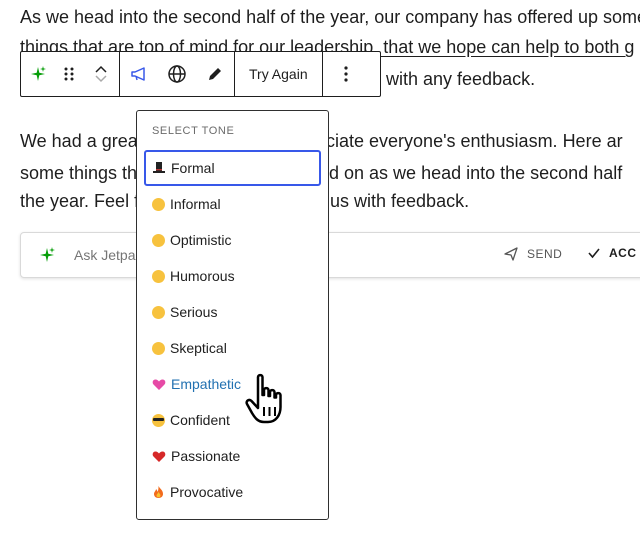 The height and width of the screenshot is (537, 640). I want to click on fire-icon, so click(158, 492).